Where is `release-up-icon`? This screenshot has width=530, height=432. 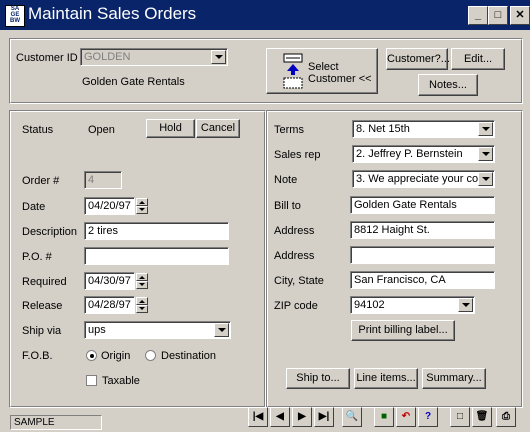
release-up-icon is located at coordinates (142, 301).